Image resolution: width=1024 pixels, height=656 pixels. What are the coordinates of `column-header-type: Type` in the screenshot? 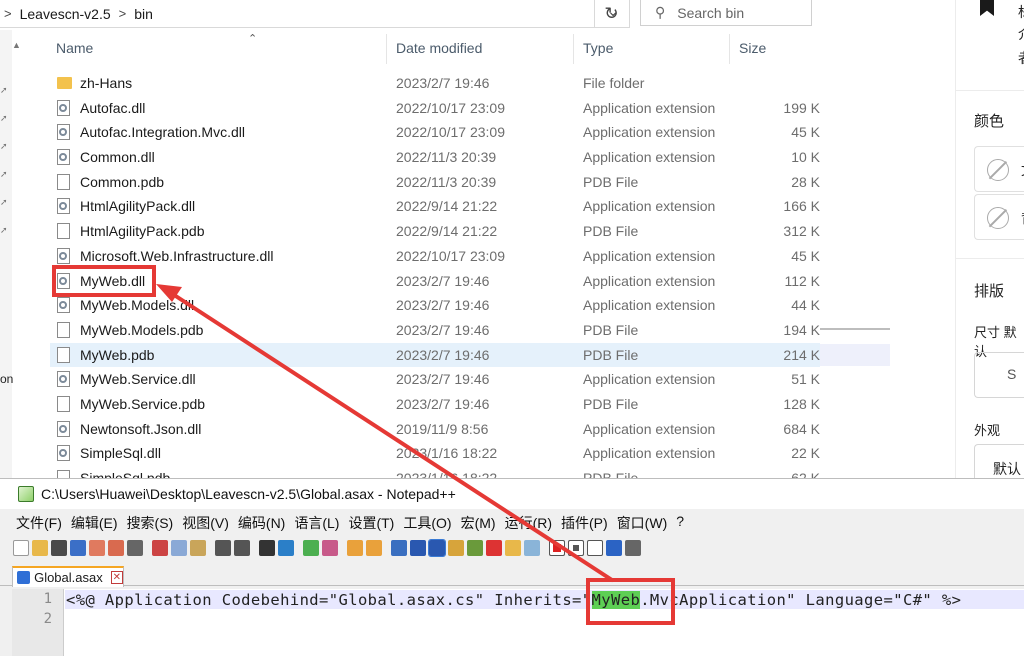 It's located at (598, 48).